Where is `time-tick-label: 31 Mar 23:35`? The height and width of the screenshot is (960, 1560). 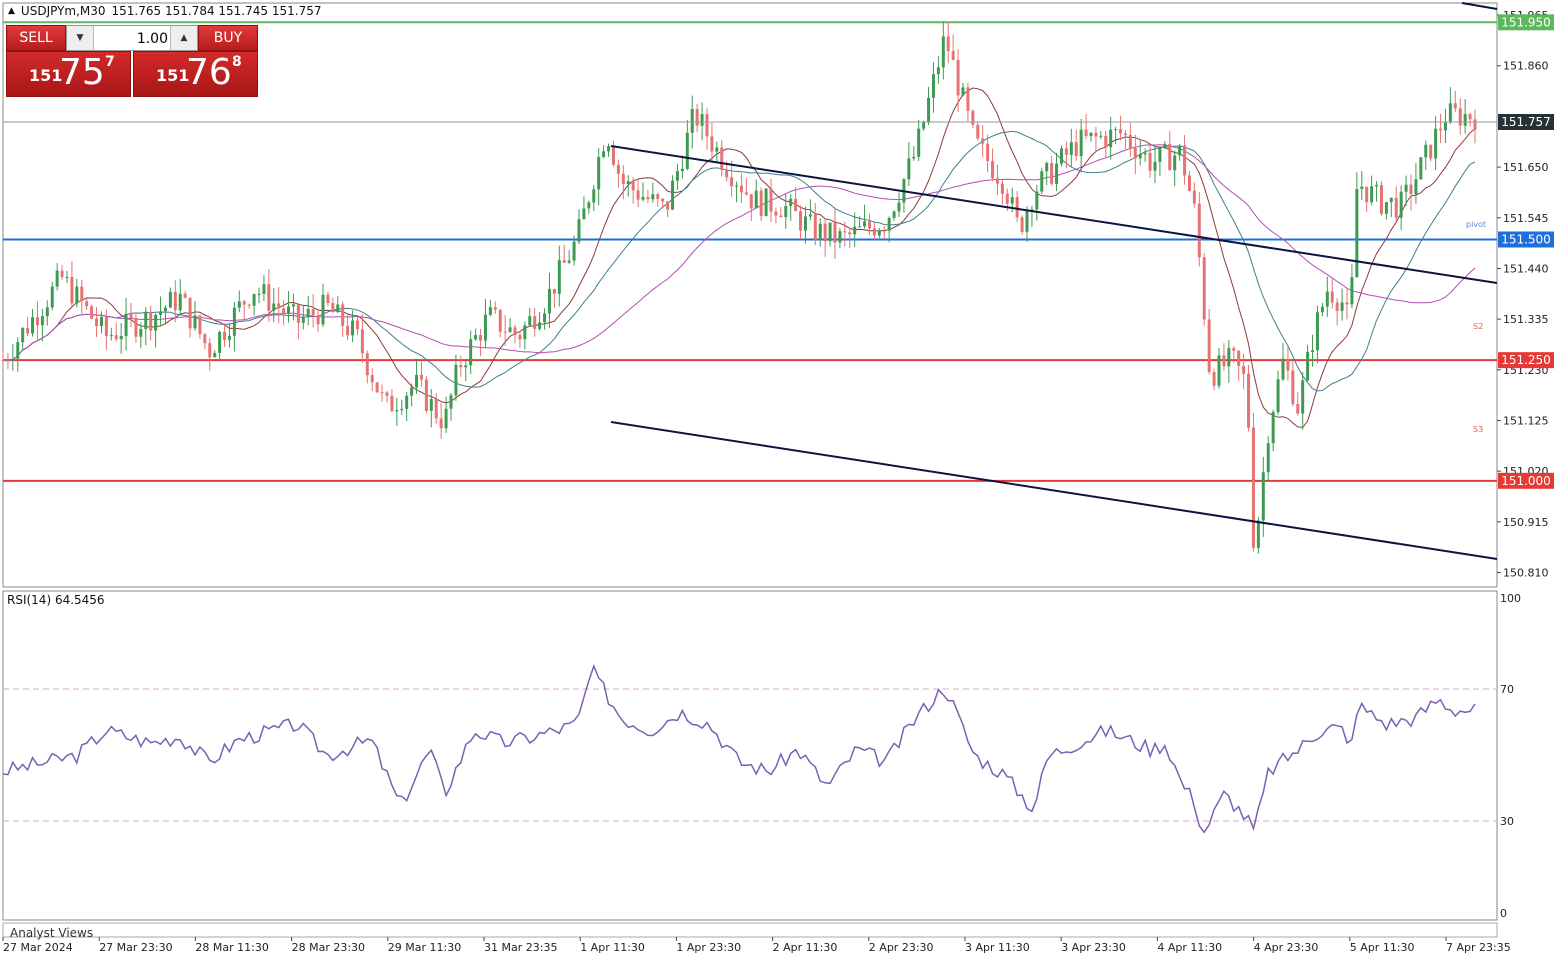
time-tick-label: 31 Mar 23:35 is located at coordinates (520, 947).